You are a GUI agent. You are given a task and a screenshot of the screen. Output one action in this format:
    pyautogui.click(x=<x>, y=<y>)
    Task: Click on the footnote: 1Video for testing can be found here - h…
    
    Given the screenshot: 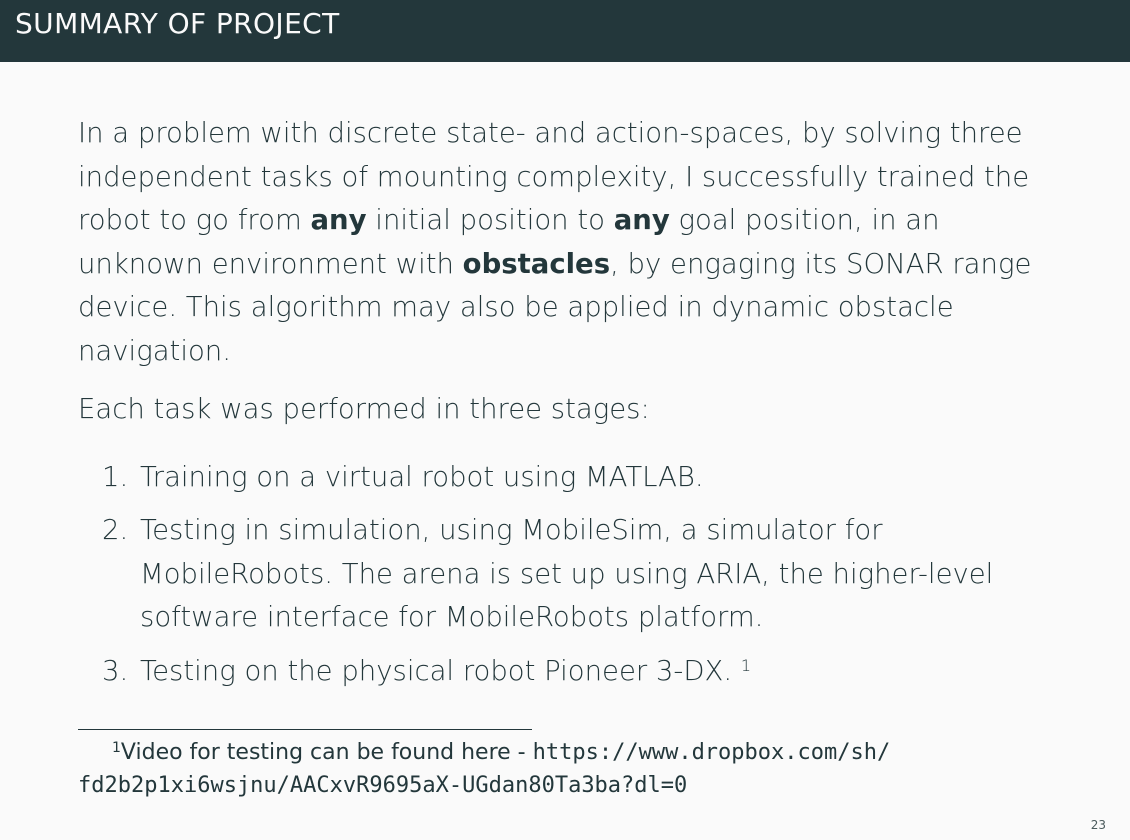 What is the action you would take?
    pyautogui.click(x=578, y=769)
    